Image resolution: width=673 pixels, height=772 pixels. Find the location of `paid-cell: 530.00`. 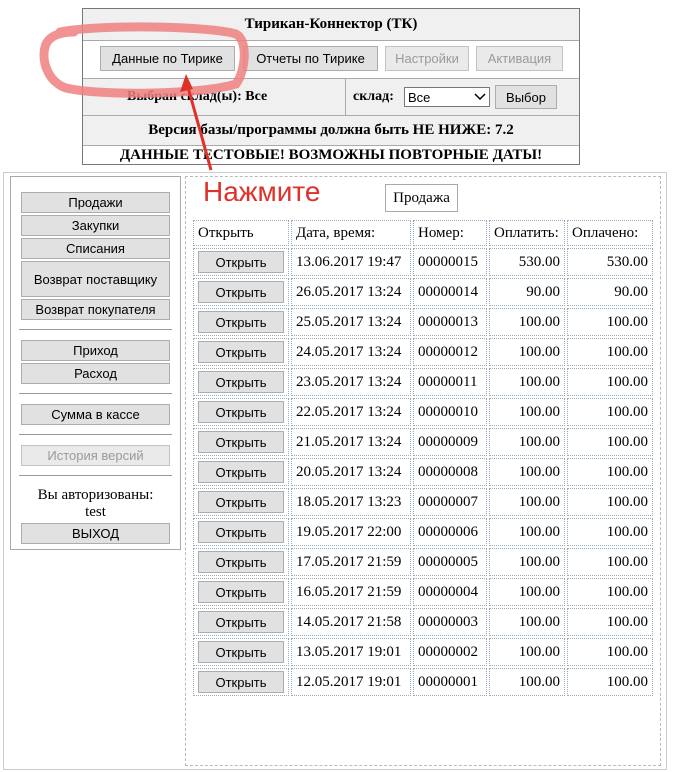

paid-cell: 530.00 is located at coordinates (610, 262).